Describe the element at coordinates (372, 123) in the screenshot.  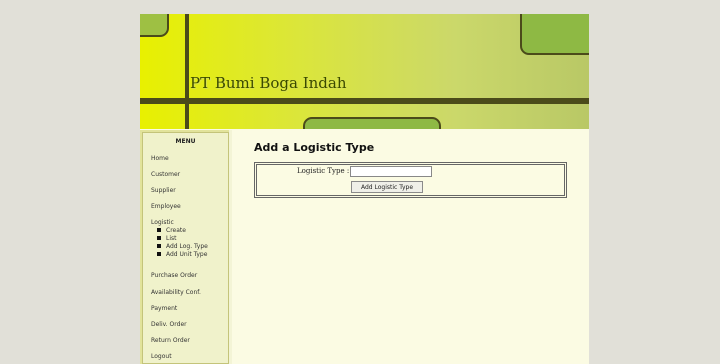
I see `header-decoration-bottom-center` at that location.